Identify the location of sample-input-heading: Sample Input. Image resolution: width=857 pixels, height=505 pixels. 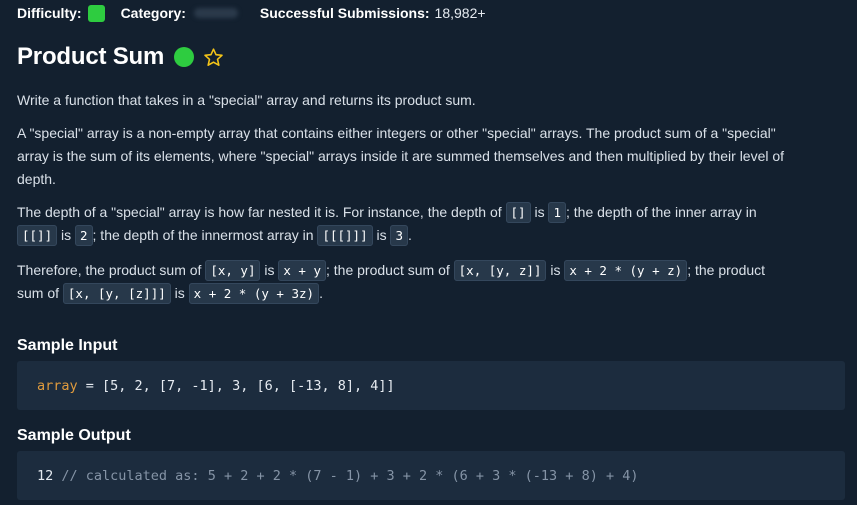
(67, 345).